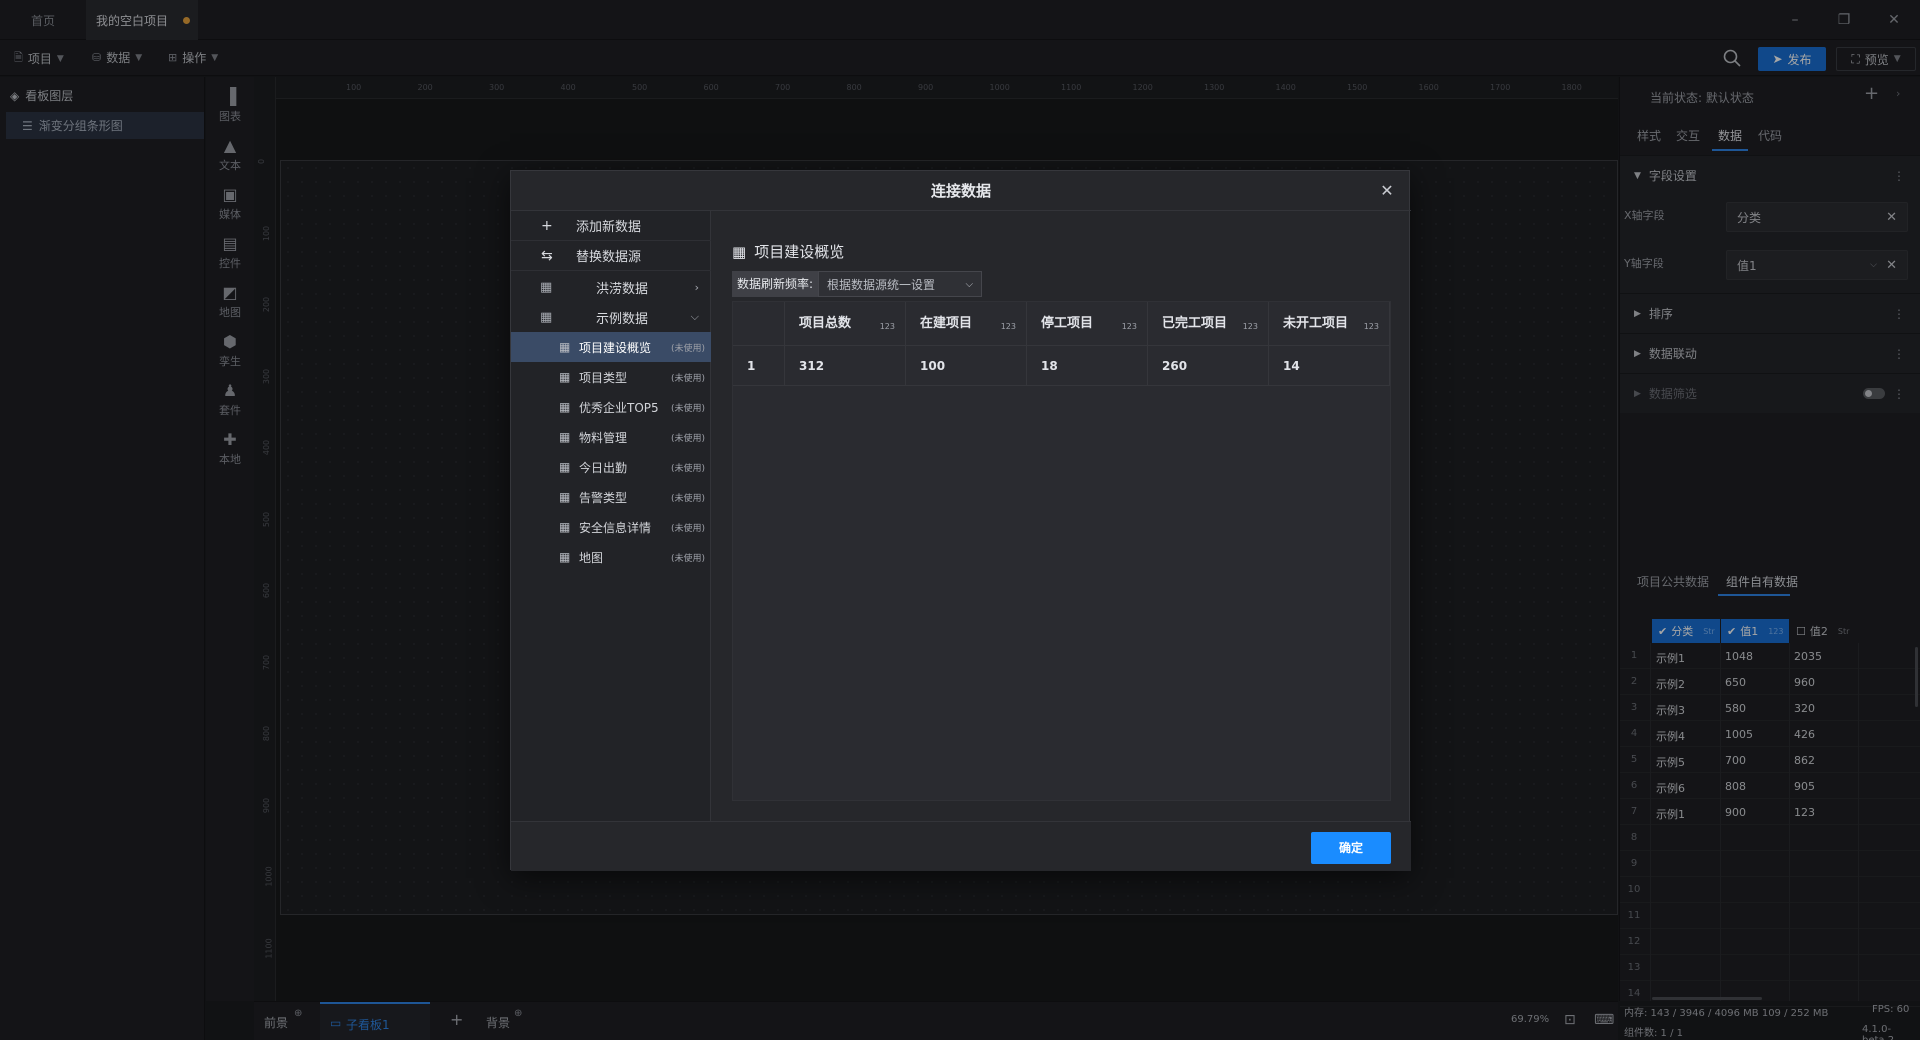  Describe the element at coordinates (1087, 366) in the screenshot. I see `table-cell: 18` at that location.